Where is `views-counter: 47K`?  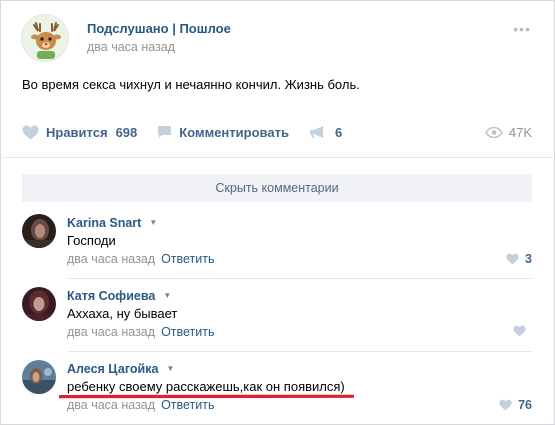 views-counter: 47K is located at coordinates (508, 132).